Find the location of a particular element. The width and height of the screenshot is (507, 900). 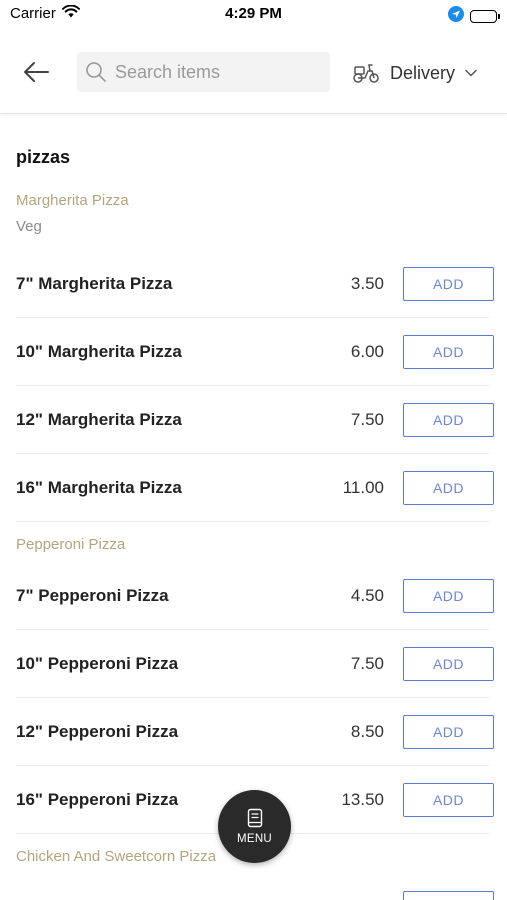

search-bar is located at coordinates (203, 72).